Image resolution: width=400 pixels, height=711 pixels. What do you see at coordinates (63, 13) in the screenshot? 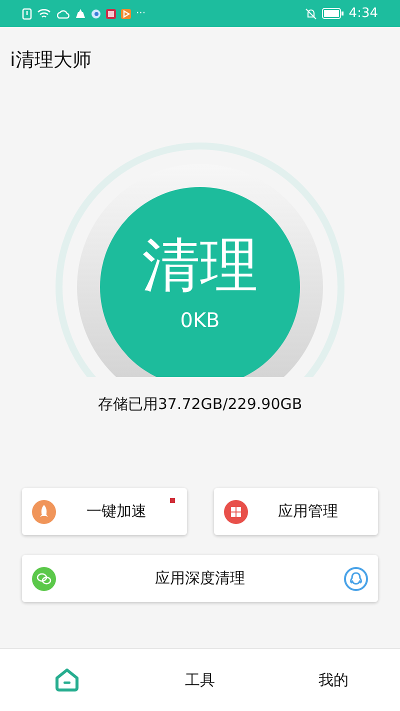
I see `cloud-icon` at bounding box center [63, 13].